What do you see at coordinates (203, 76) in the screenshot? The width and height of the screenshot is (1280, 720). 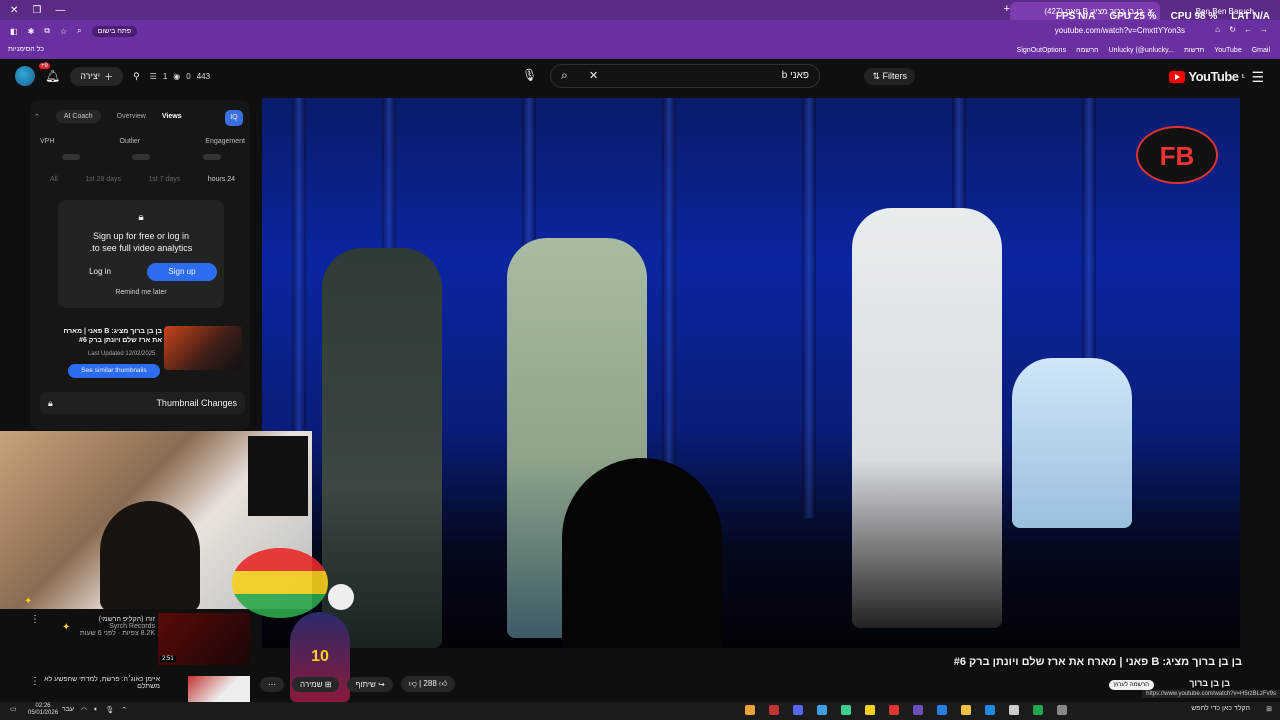 I see `counter-3: 443` at bounding box center [203, 76].